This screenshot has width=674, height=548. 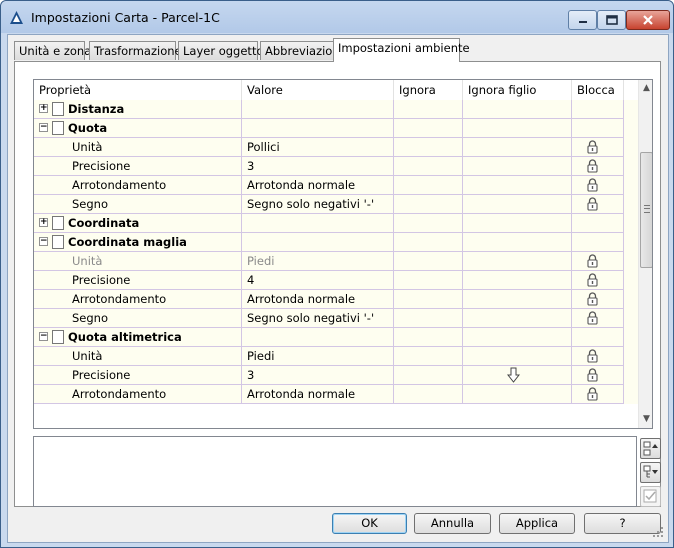 I want to click on grid-vertical-scrollbar: ▲ ▼, so click(x=645, y=254).